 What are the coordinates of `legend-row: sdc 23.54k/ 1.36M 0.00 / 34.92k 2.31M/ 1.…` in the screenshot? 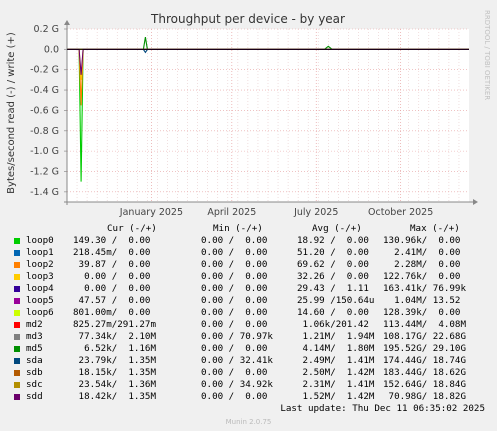 It's located at (248, 385).